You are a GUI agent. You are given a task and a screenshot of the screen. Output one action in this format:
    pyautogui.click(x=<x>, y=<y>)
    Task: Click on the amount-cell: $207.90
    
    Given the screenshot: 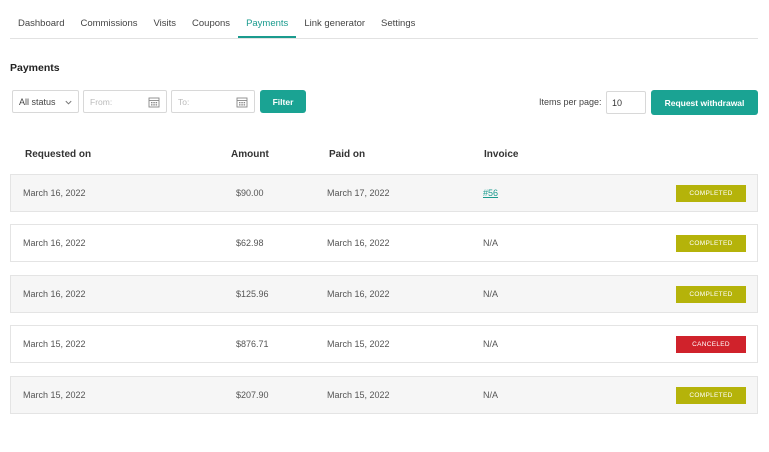 What is the action you would take?
    pyautogui.click(x=252, y=395)
    